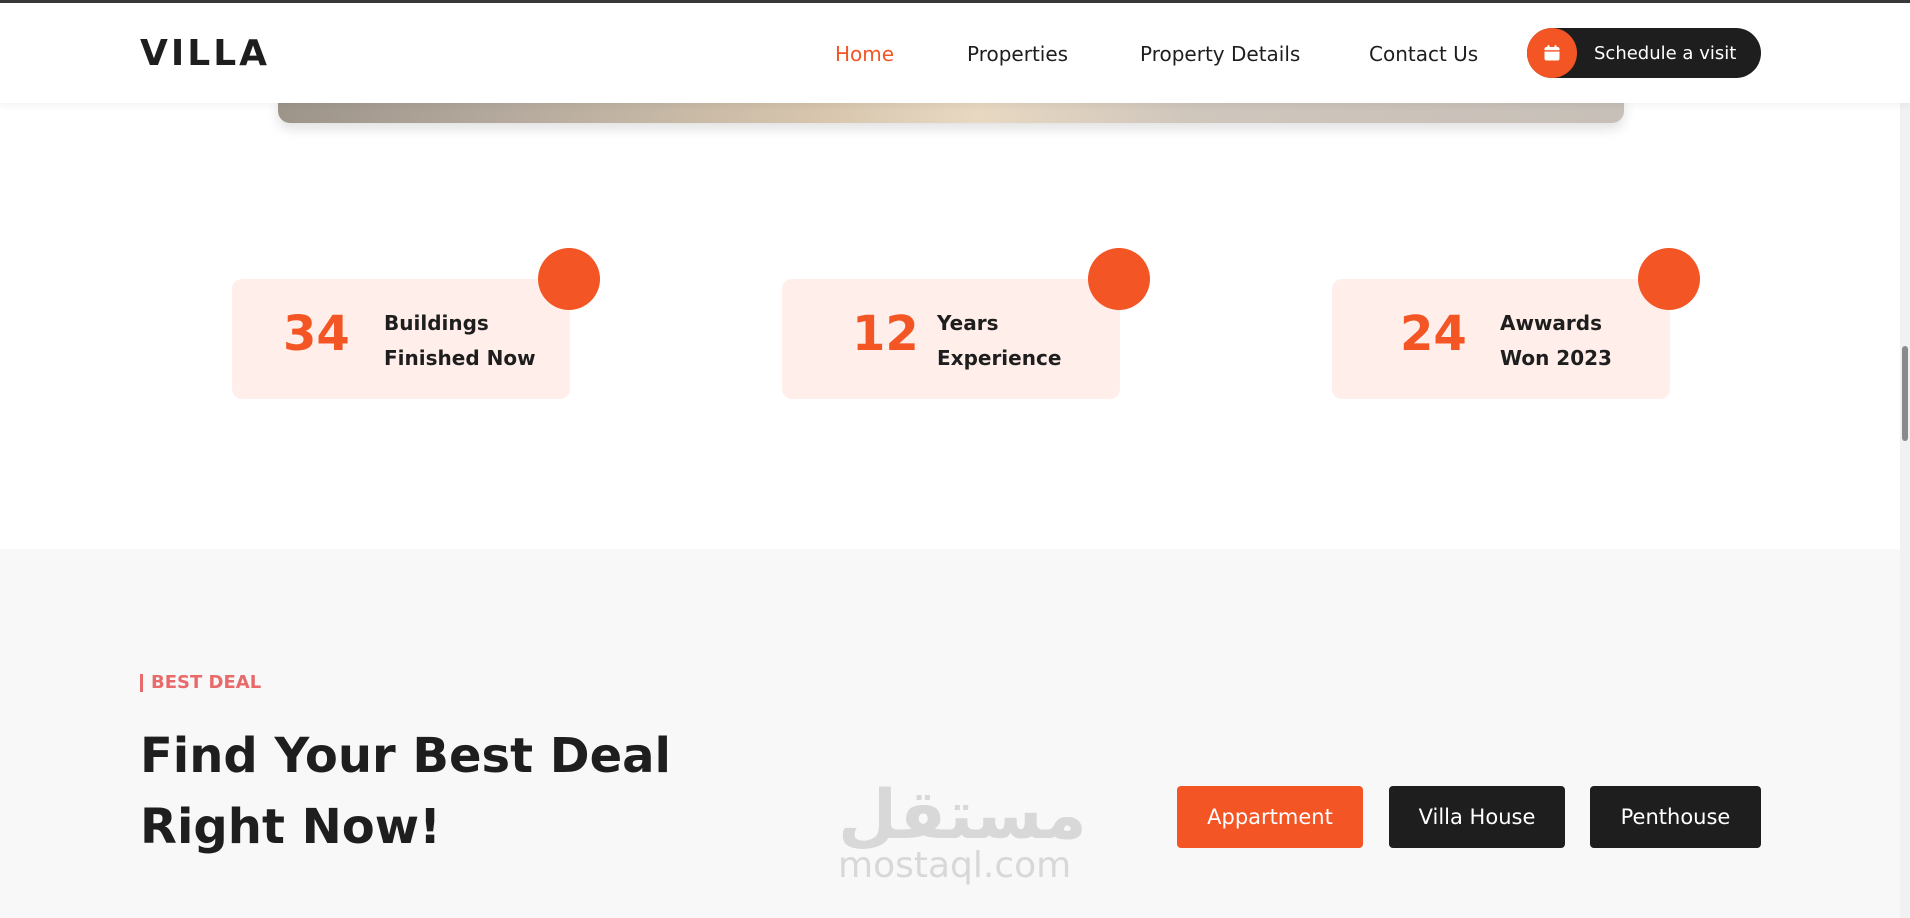 The height and width of the screenshot is (918, 1910). What do you see at coordinates (290, 827) in the screenshot?
I see `section-title-line2: Right Now!` at bounding box center [290, 827].